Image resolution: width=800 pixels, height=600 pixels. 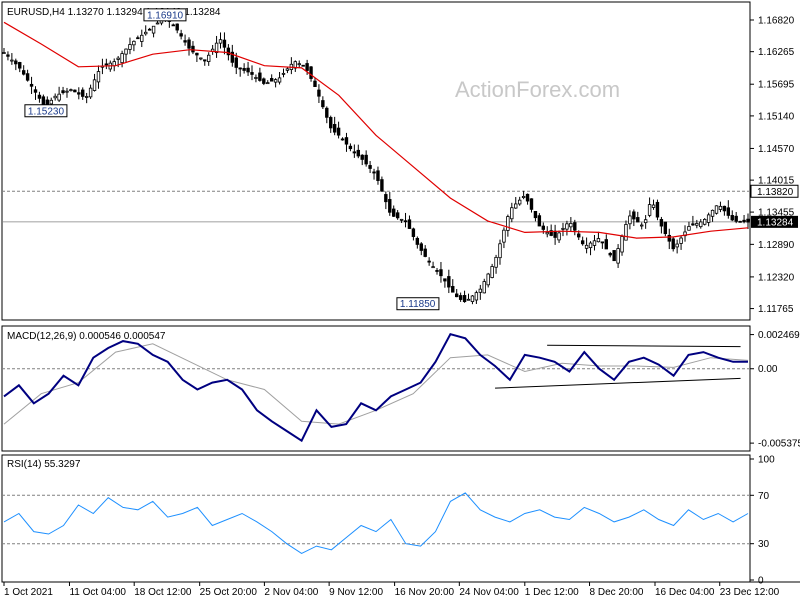 I want to click on rsi-line, so click(x=376, y=523).